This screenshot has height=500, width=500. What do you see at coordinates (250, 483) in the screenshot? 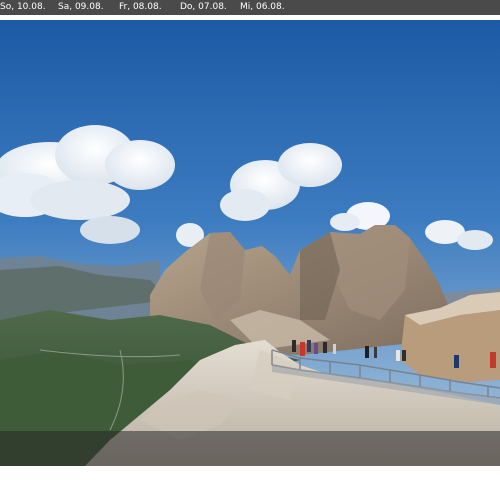
I see `page-background` at bounding box center [250, 483].